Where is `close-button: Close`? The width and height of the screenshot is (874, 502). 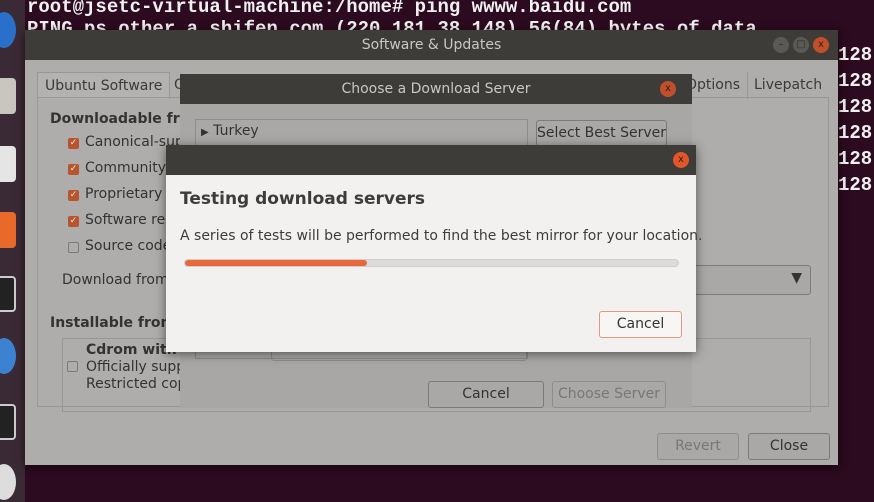 close-button: Close is located at coordinates (789, 446).